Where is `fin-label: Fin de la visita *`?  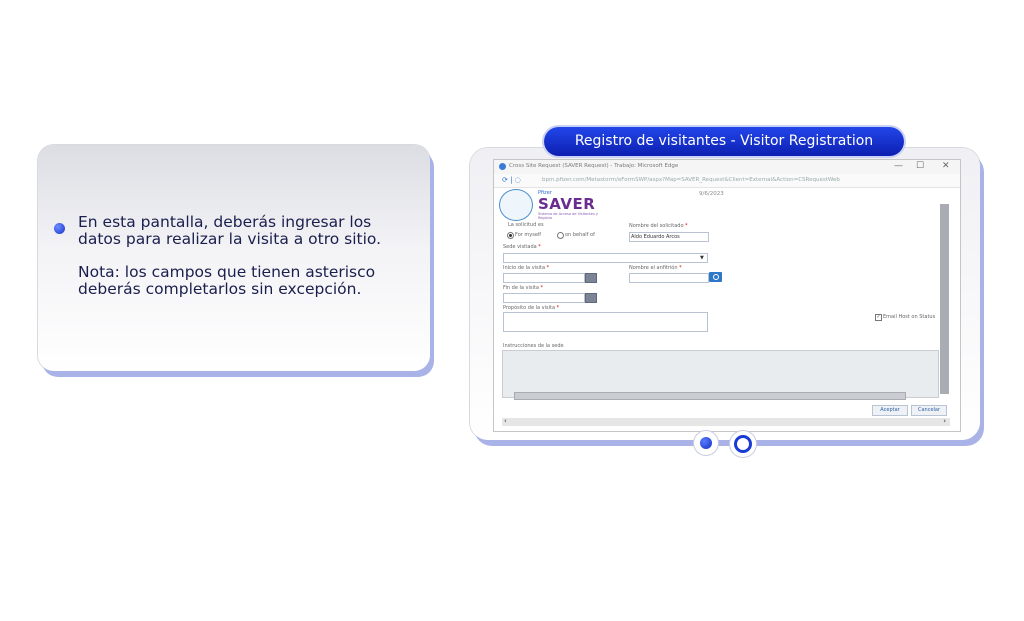
fin-label: Fin de la visita * is located at coordinates (523, 288).